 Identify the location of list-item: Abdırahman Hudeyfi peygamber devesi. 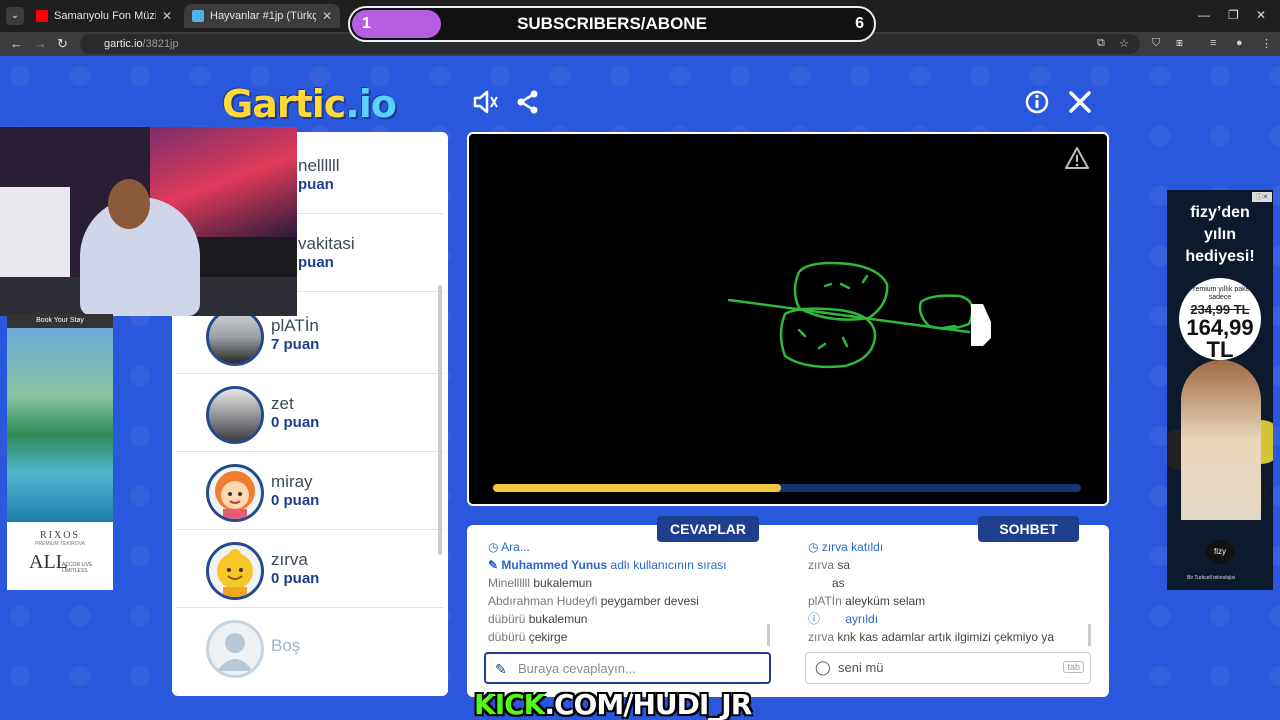
(628, 601).